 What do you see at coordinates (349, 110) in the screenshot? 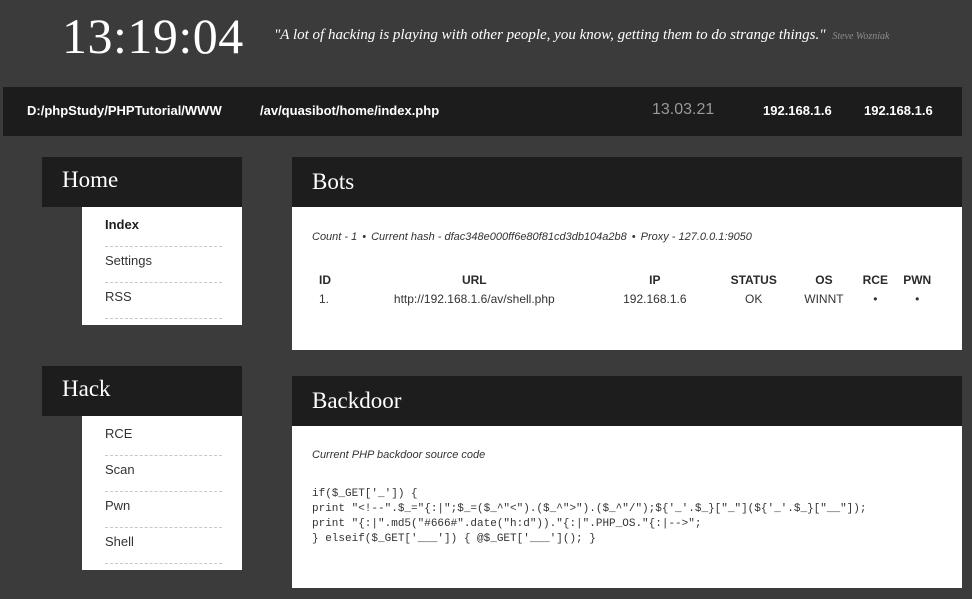
I see `script-url: /av/quasibot/home/index.php` at bounding box center [349, 110].